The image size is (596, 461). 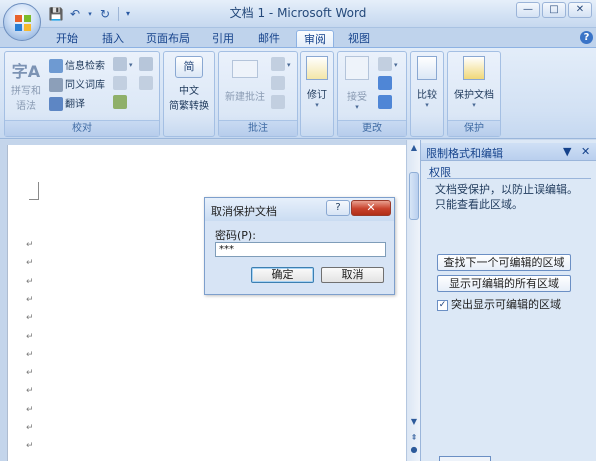 I want to click on unprotect-document-dialog: 取消保护文档 ? ✕ 密码(P): *** 确定 取消, so click(x=299, y=246).